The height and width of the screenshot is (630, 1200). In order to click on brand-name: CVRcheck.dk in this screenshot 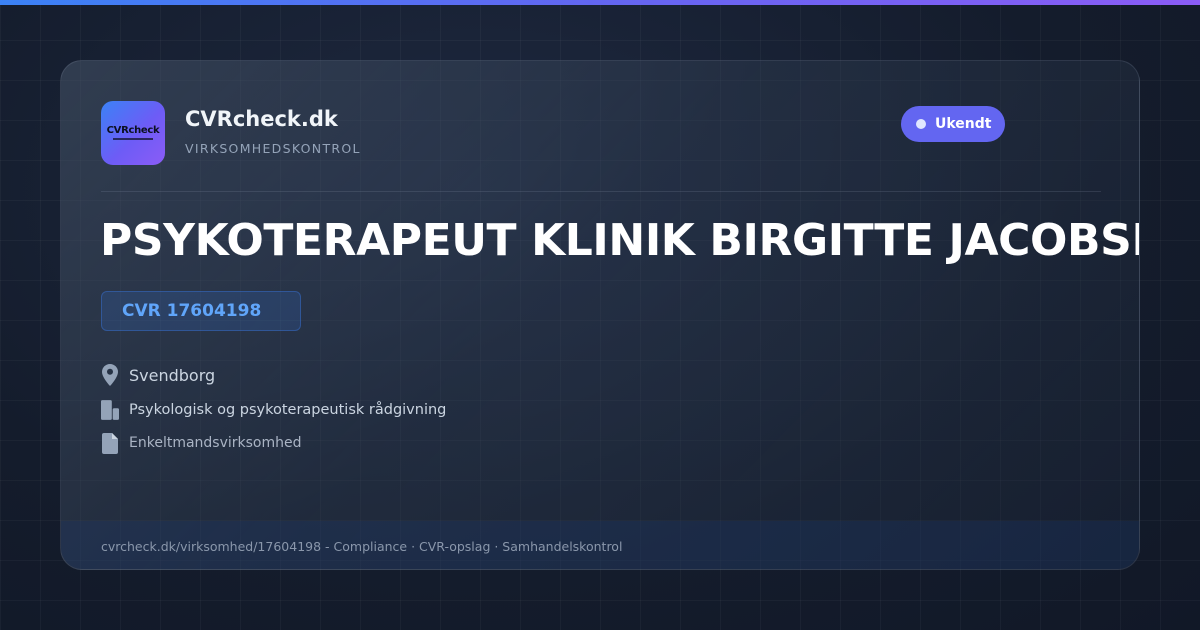, I will do `click(261, 119)`.